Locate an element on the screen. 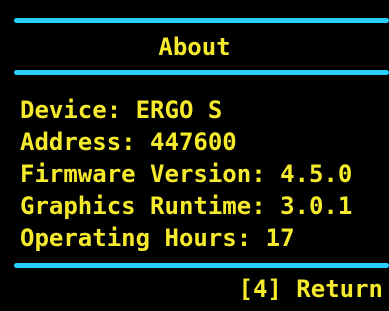 The width and height of the screenshot is (389, 311). footer-divider is located at coordinates (201, 265).